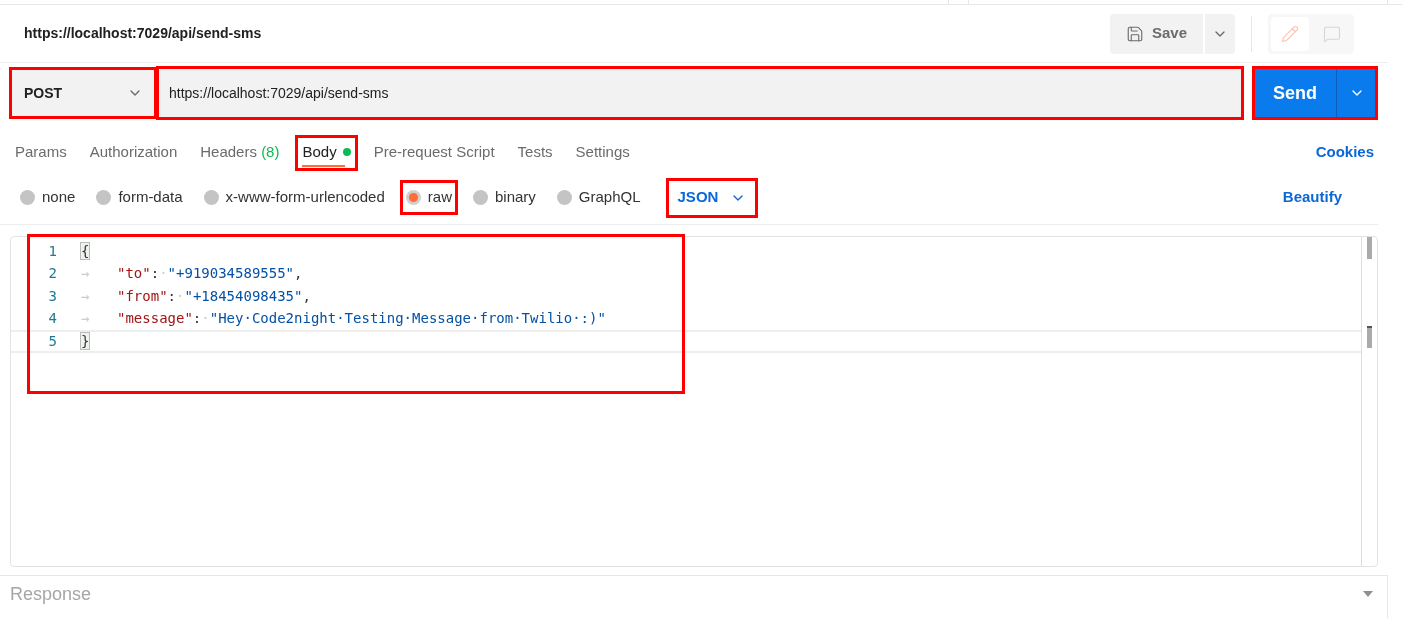  Describe the element at coordinates (602, 152) in the screenshot. I see `request-tab: Settings` at that location.